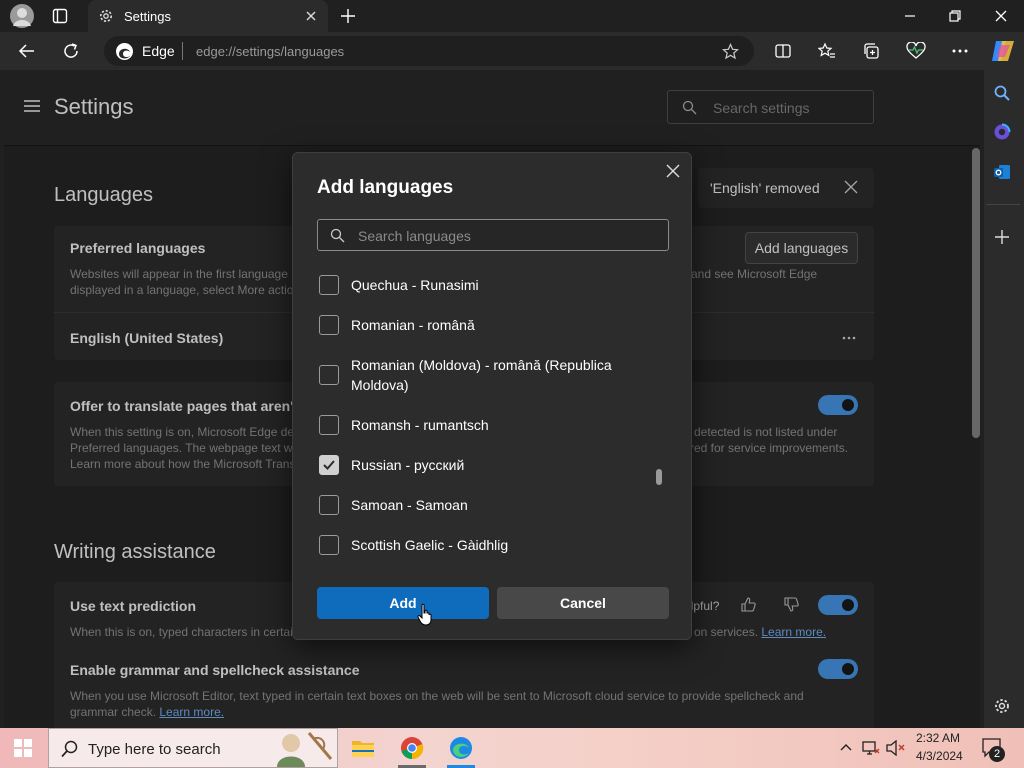 This screenshot has height=768, width=1024. I want to click on edge-sidebar, so click(1004, 400).